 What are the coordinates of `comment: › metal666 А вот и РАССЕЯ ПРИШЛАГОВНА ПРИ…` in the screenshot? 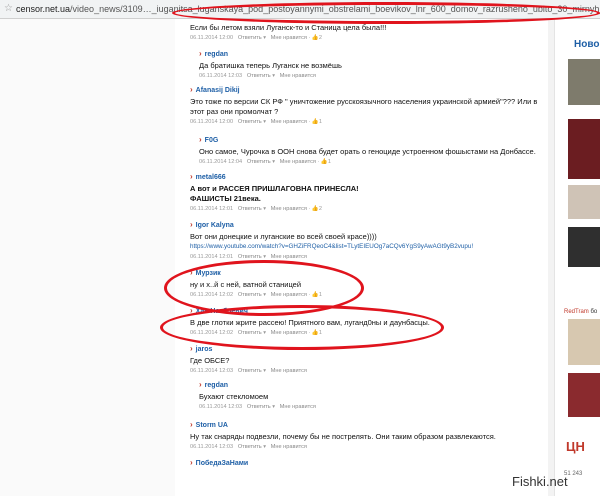 It's located at (277, 192).